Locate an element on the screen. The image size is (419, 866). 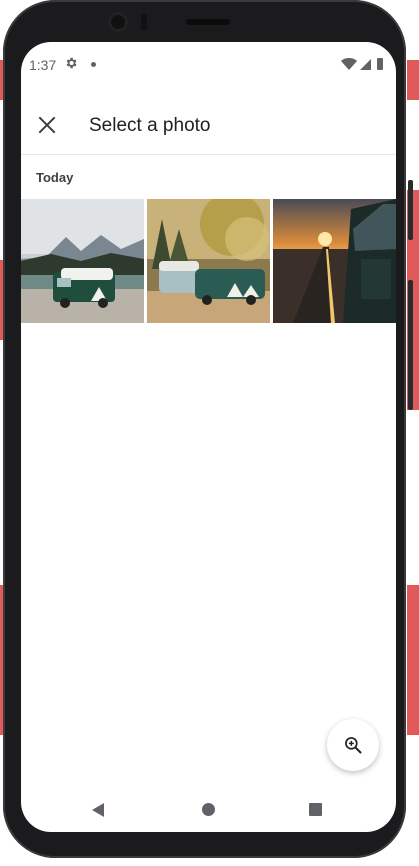
photo-van-mountains is located at coordinates (82, 261).